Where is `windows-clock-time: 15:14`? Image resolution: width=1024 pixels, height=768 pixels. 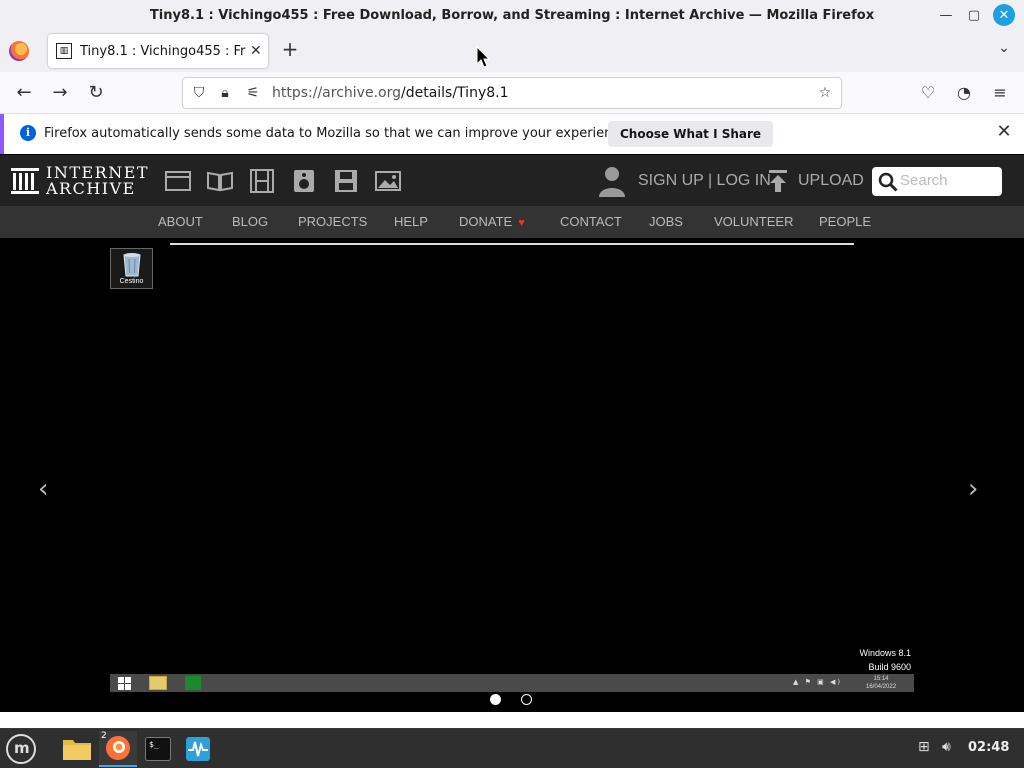 windows-clock-time: 15:14 is located at coordinates (881, 679).